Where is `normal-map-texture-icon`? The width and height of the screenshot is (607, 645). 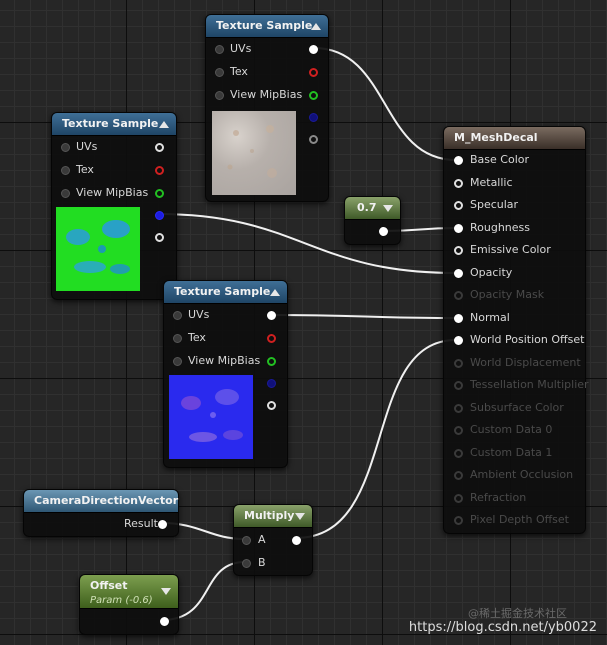
normal-map-texture-icon is located at coordinates (212, 415).